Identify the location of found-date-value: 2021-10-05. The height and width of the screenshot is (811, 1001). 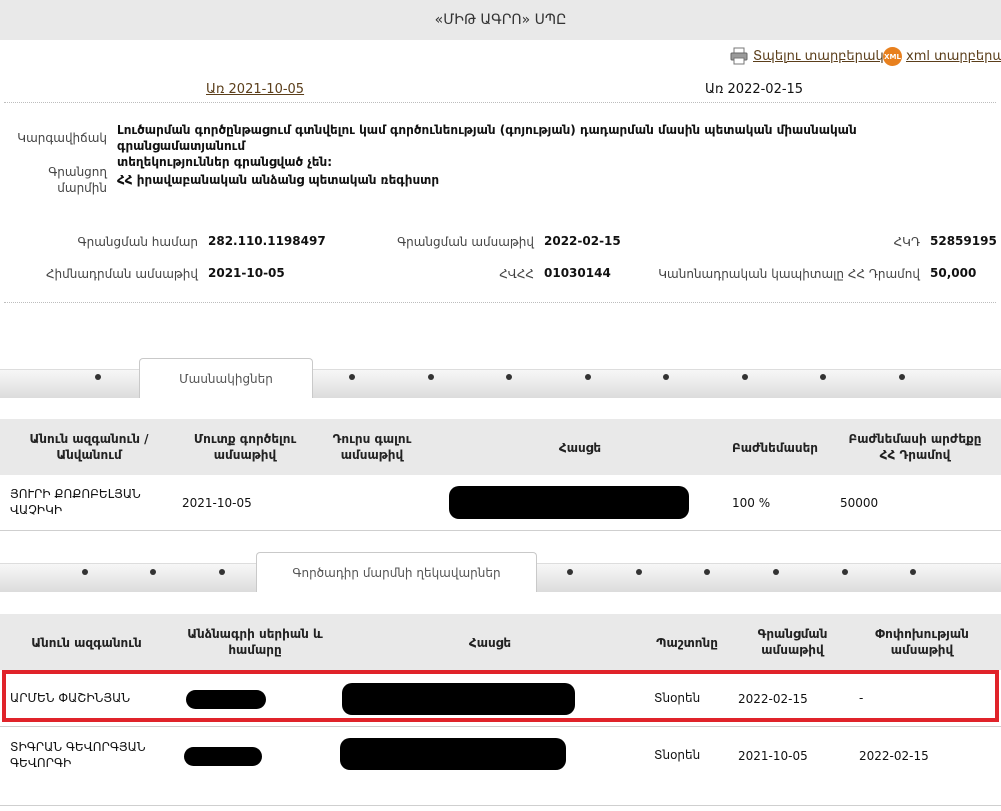
(246, 273).